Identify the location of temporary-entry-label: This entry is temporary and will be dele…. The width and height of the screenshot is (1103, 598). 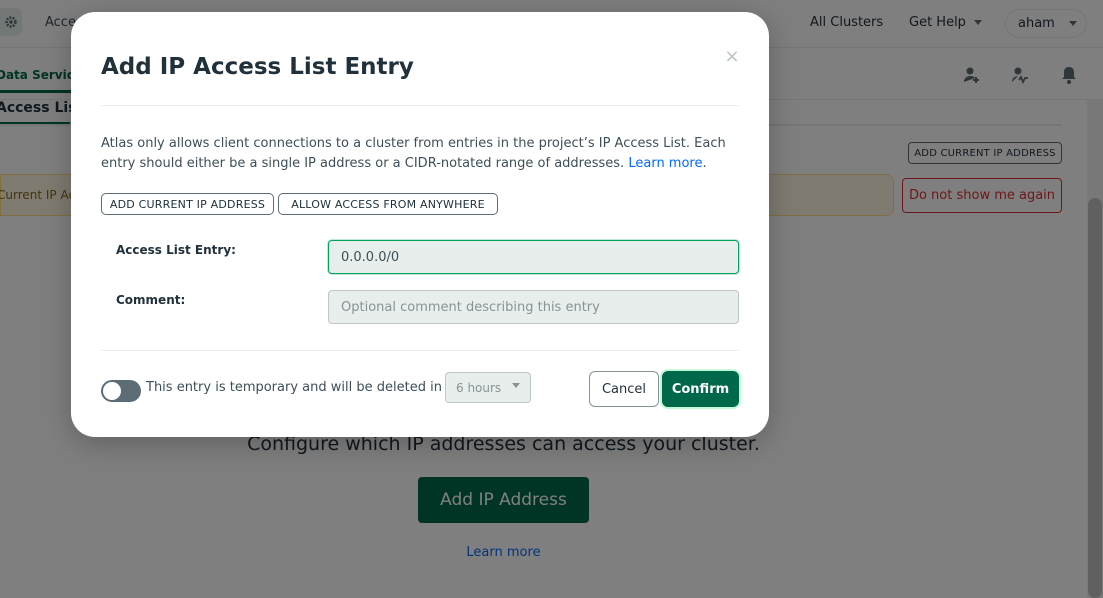
(294, 387).